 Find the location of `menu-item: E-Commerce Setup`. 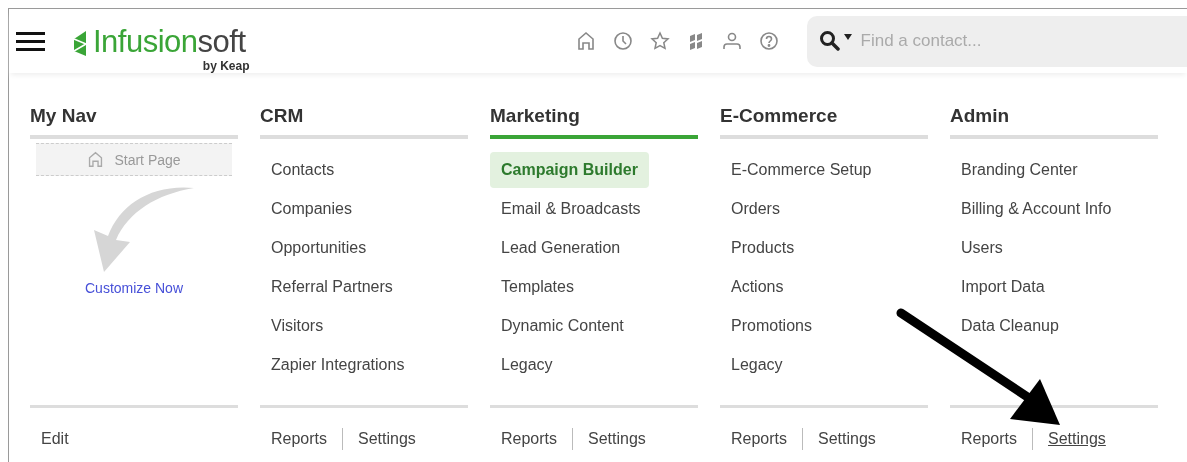

menu-item: E-Commerce Setup is located at coordinates (801, 170).